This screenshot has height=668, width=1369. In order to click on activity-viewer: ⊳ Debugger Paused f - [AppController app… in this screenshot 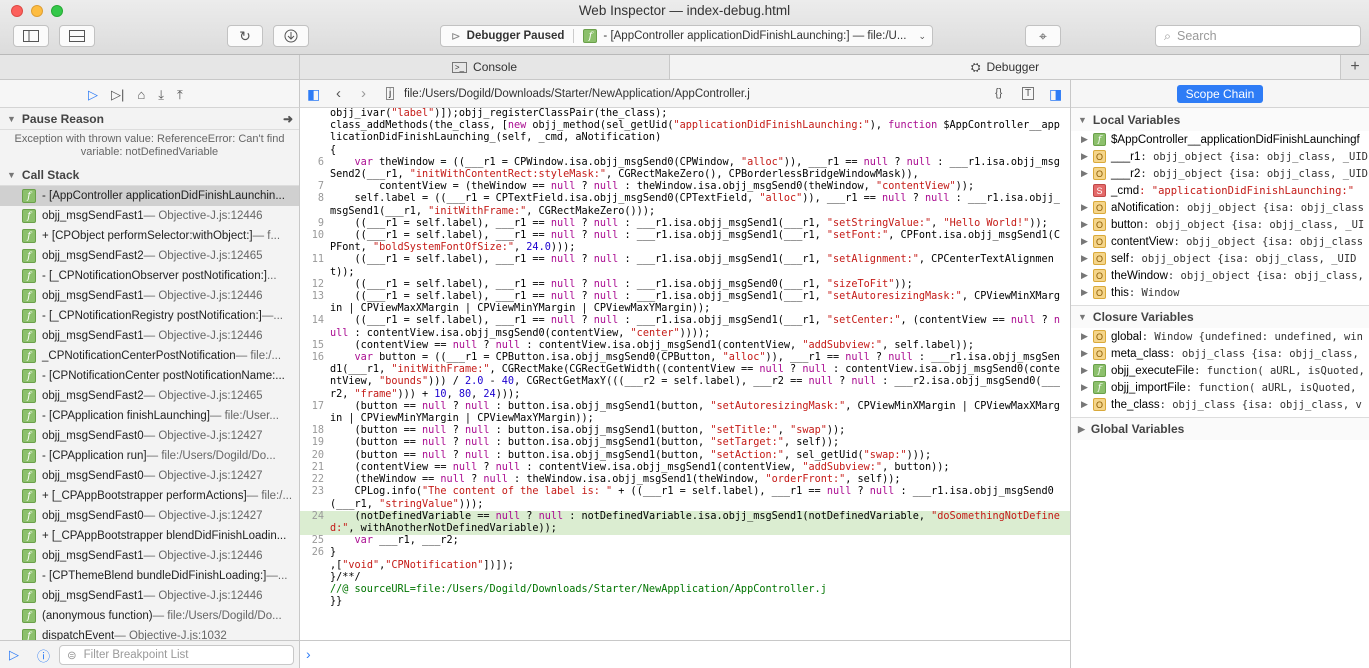, I will do `click(686, 36)`.